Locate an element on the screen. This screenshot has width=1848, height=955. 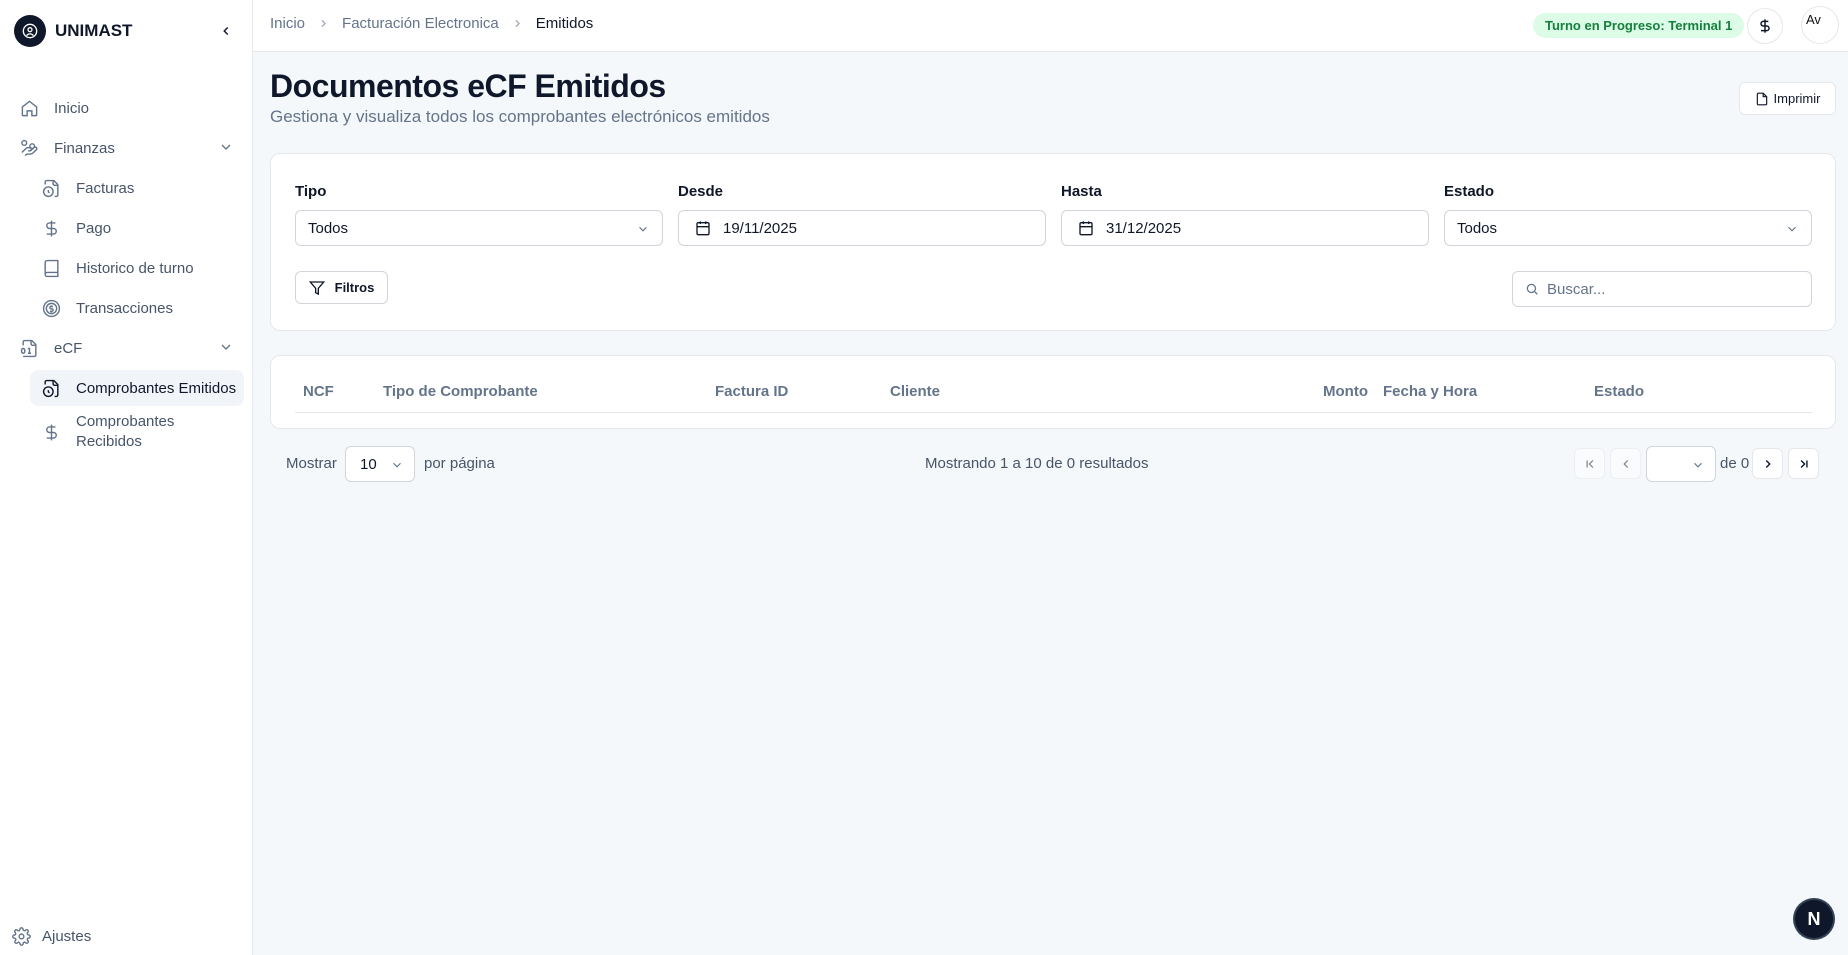
column-header-monto: Monto is located at coordinates (1345, 391).